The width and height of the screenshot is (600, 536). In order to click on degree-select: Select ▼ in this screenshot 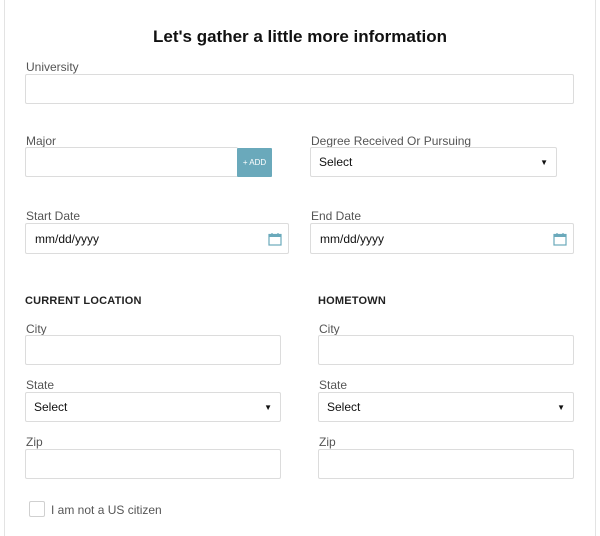, I will do `click(433, 162)`.